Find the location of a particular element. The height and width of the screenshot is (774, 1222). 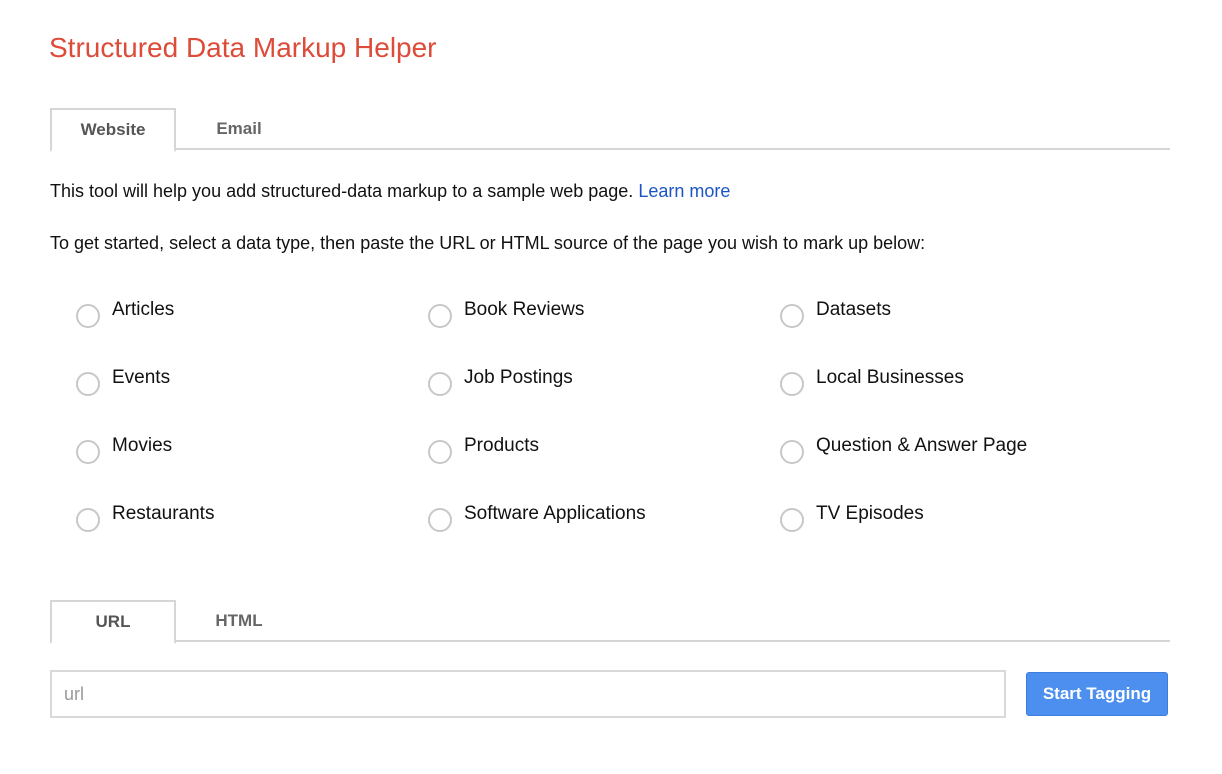

option-articles: Articles is located at coordinates (252, 332).